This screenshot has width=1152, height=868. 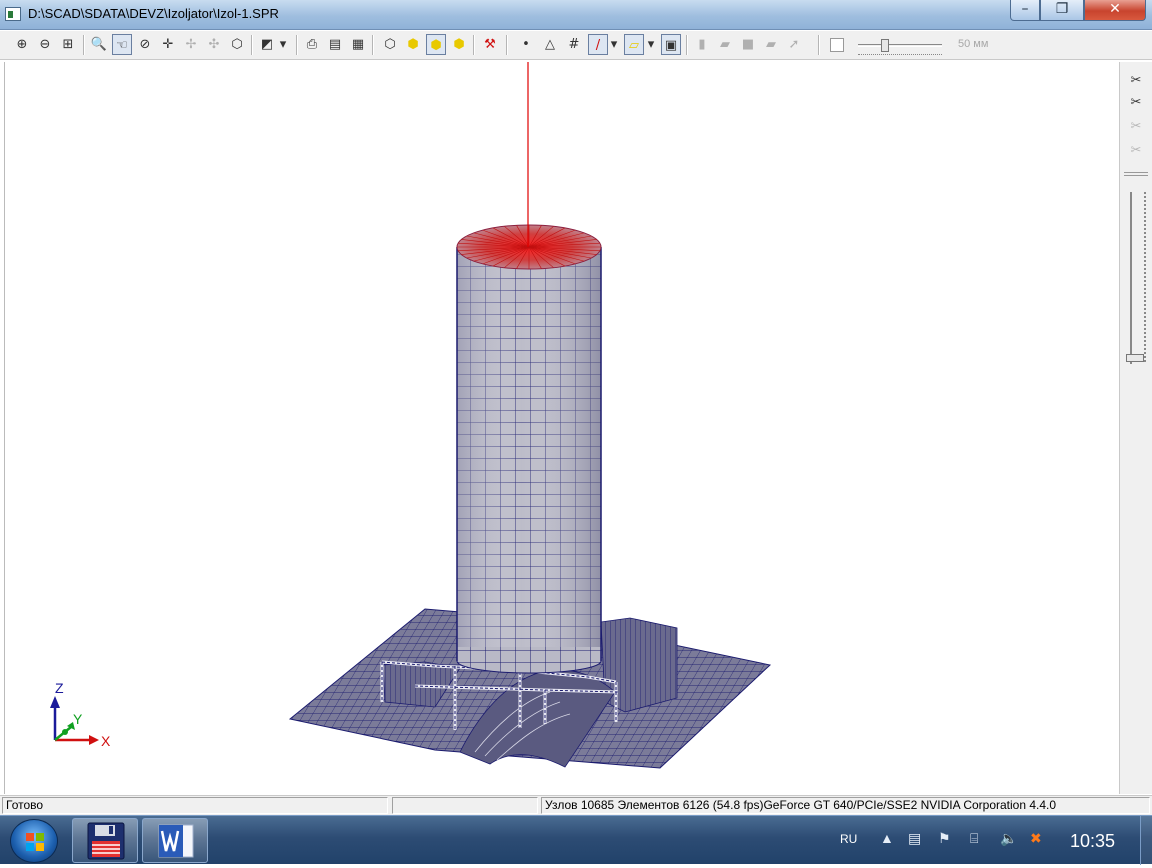 I want to click on scale-slider, so click(x=900, y=47).